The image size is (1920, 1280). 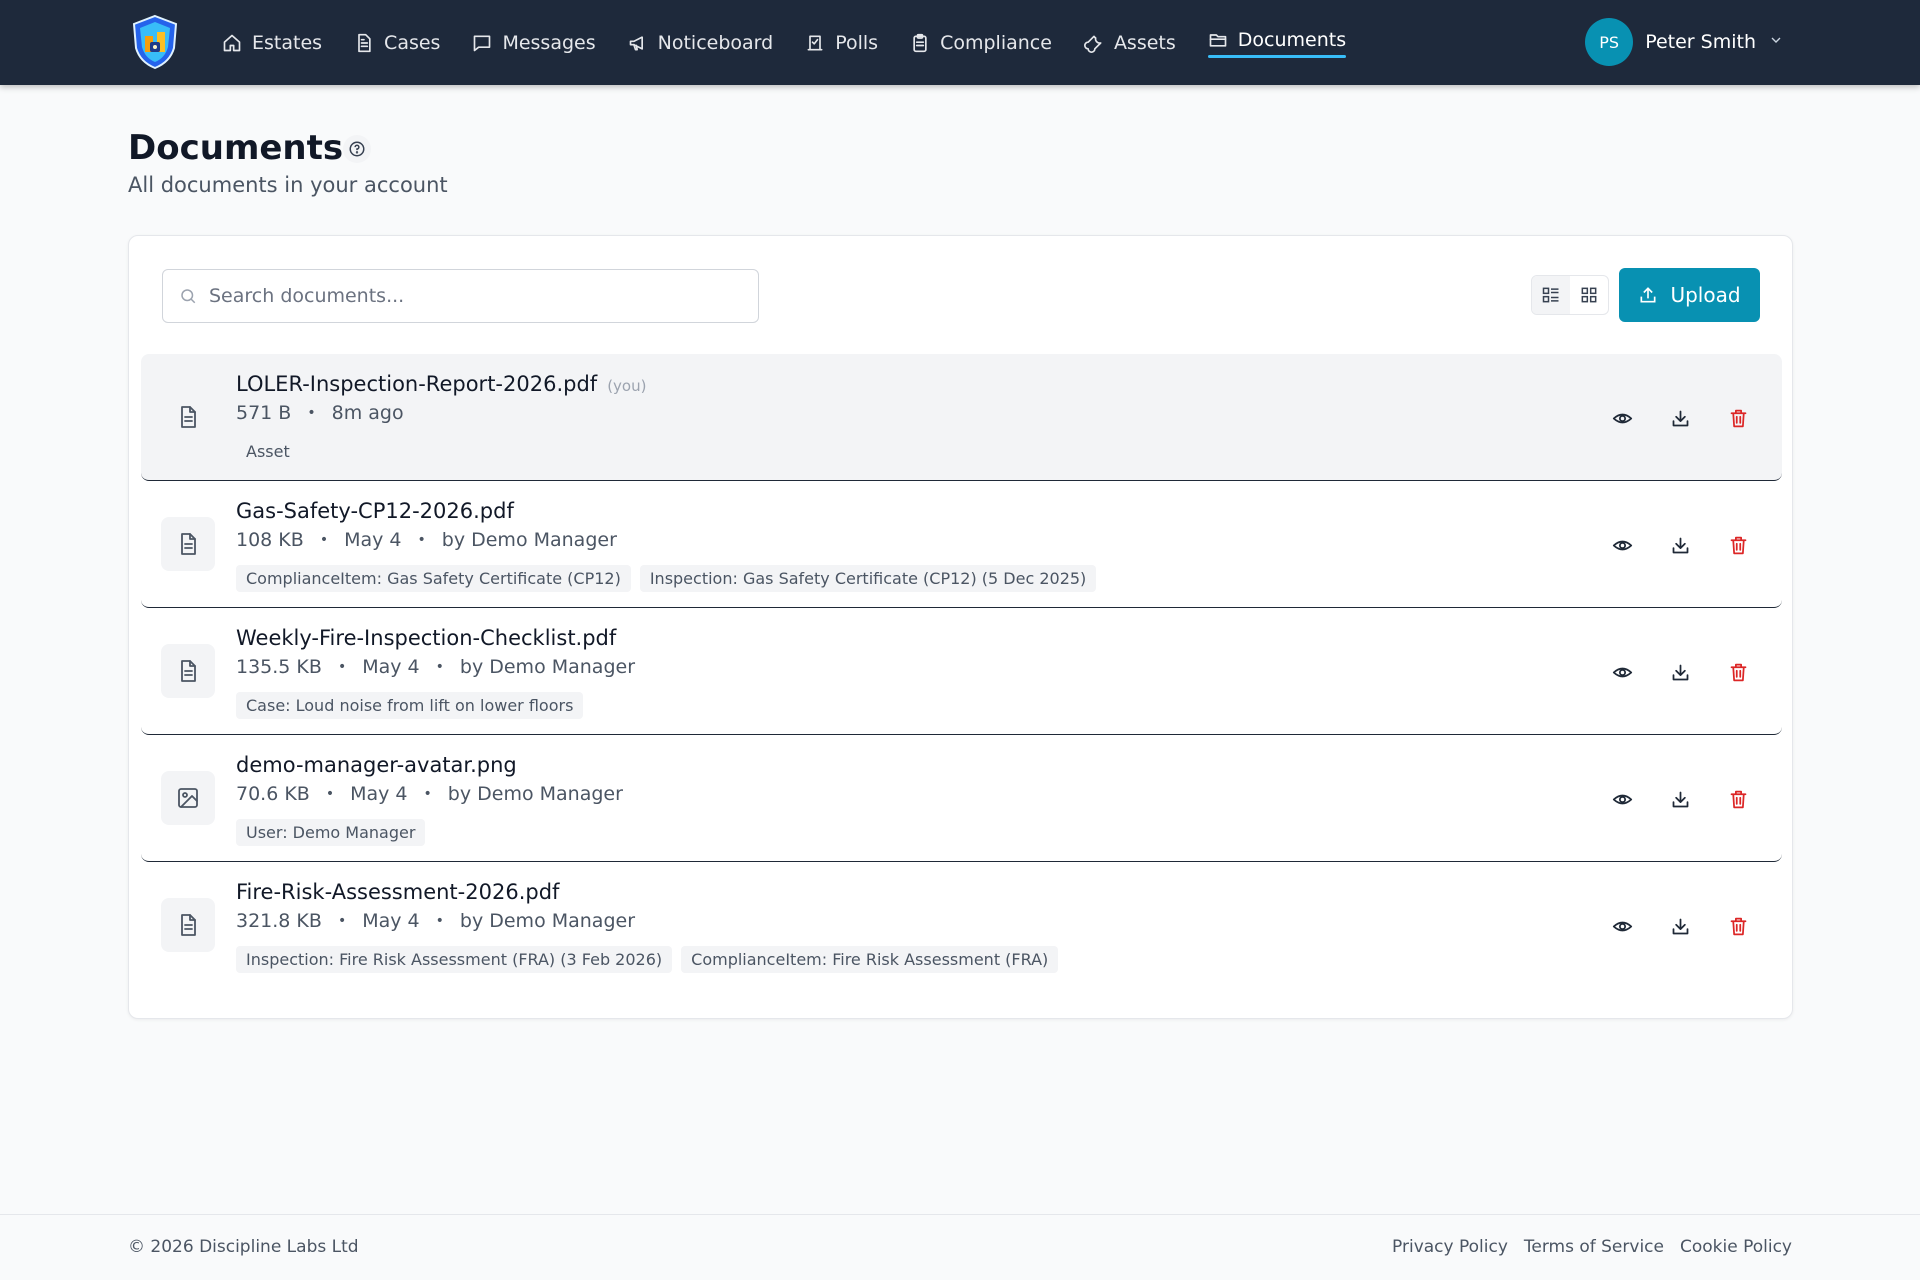 What do you see at coordinates (1450, 1247) in the screenshot?
I see `privacy-policy-link: Privacy Policy` at bounding box center [1450, 1247].